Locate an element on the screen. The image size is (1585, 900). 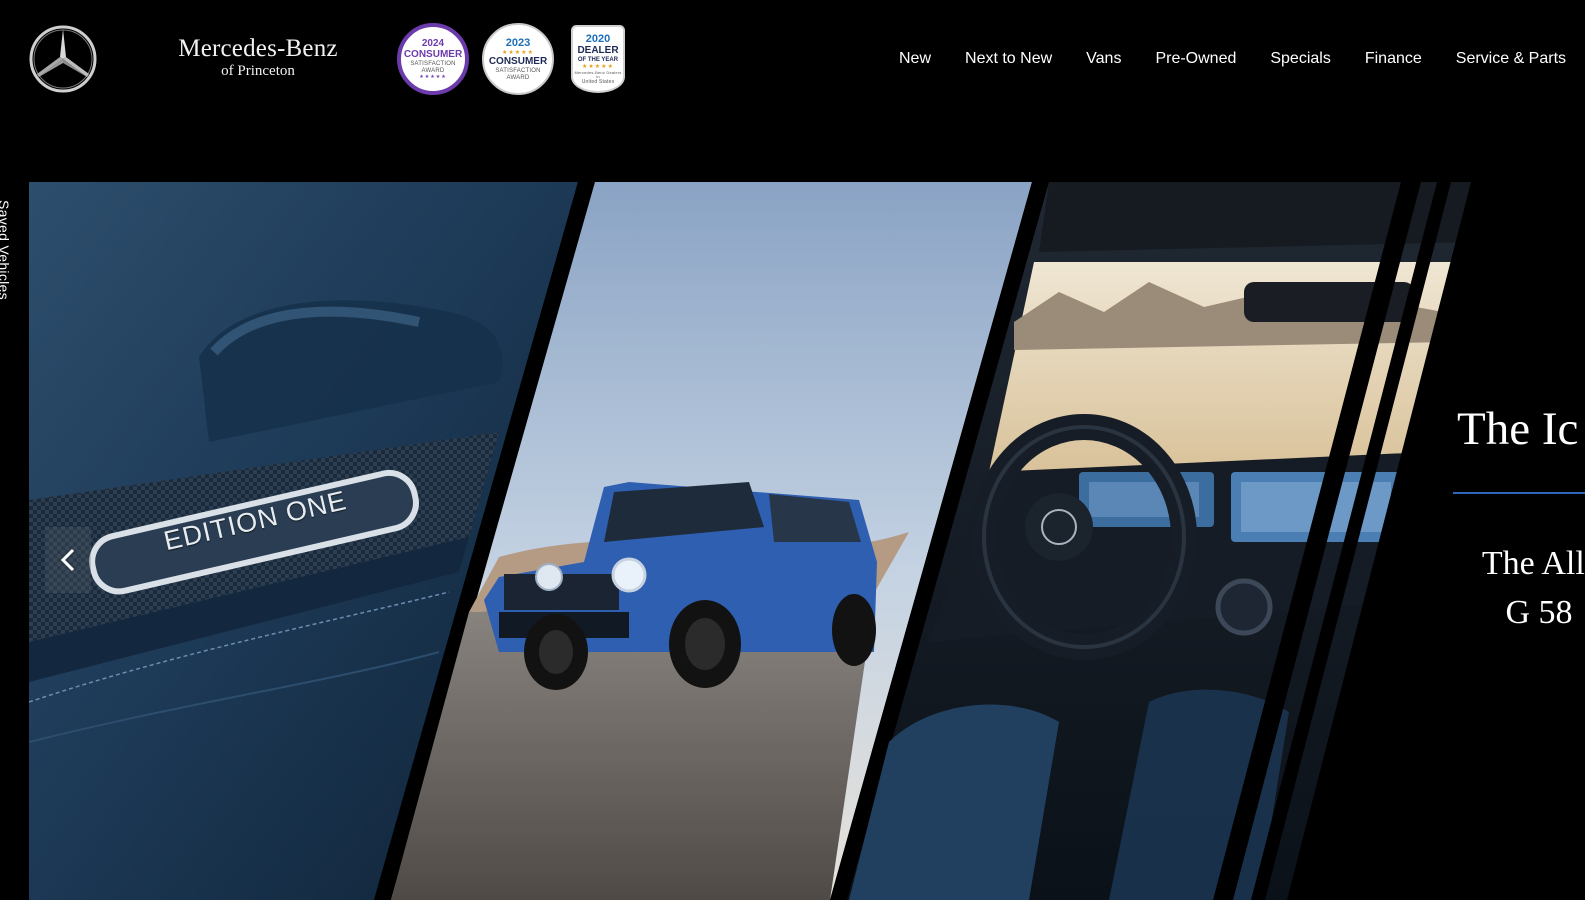
award-badge-2024: 2024 CONSUMER SATISFACTION AWARD ★★★★★ is located at coordinates (433, 59).